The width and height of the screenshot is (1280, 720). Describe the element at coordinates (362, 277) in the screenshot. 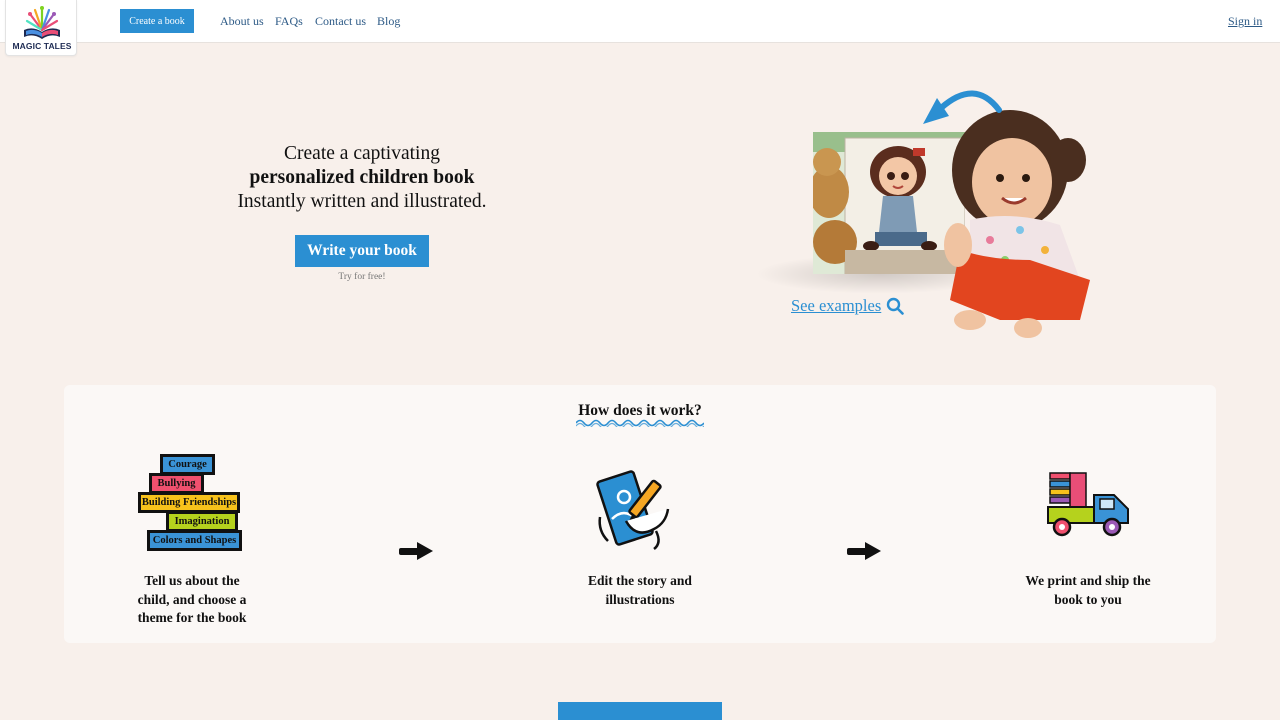

I see `try-for-free-text: Try for free!` at that location.